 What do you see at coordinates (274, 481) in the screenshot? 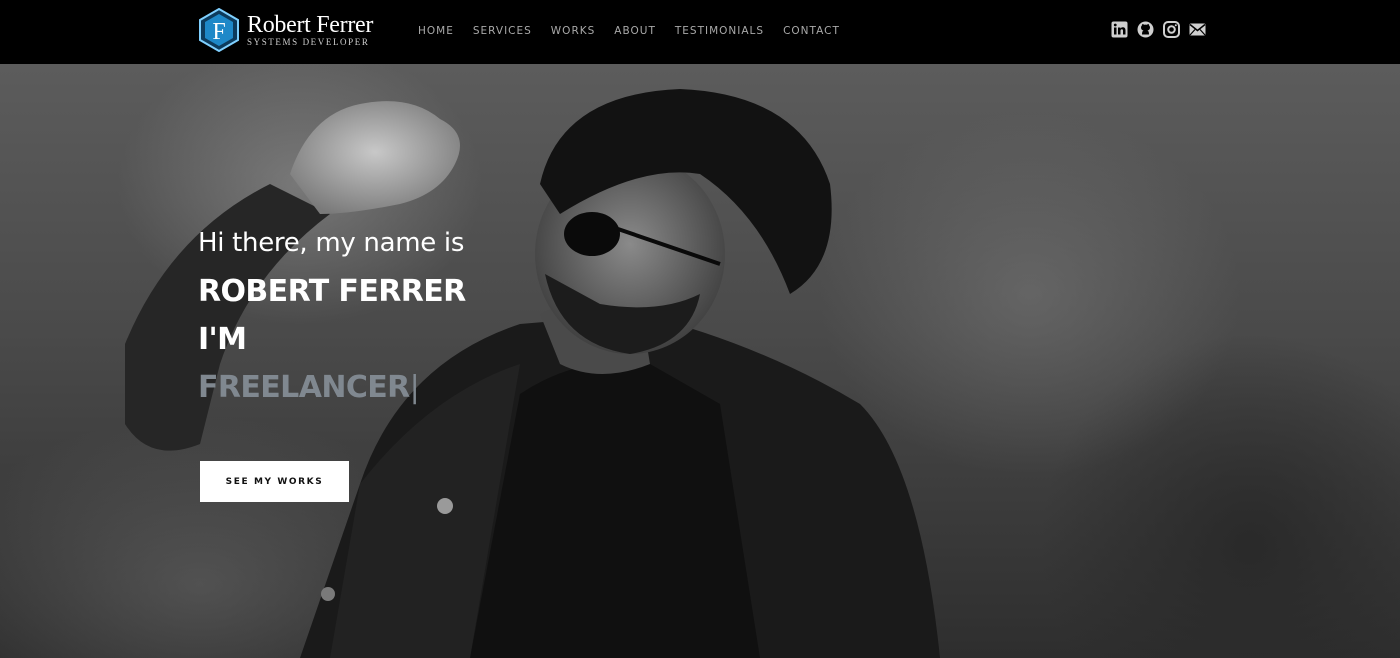
I see `see-my-works-button: SEE MY WORKS` at bounding box center [274, 481].